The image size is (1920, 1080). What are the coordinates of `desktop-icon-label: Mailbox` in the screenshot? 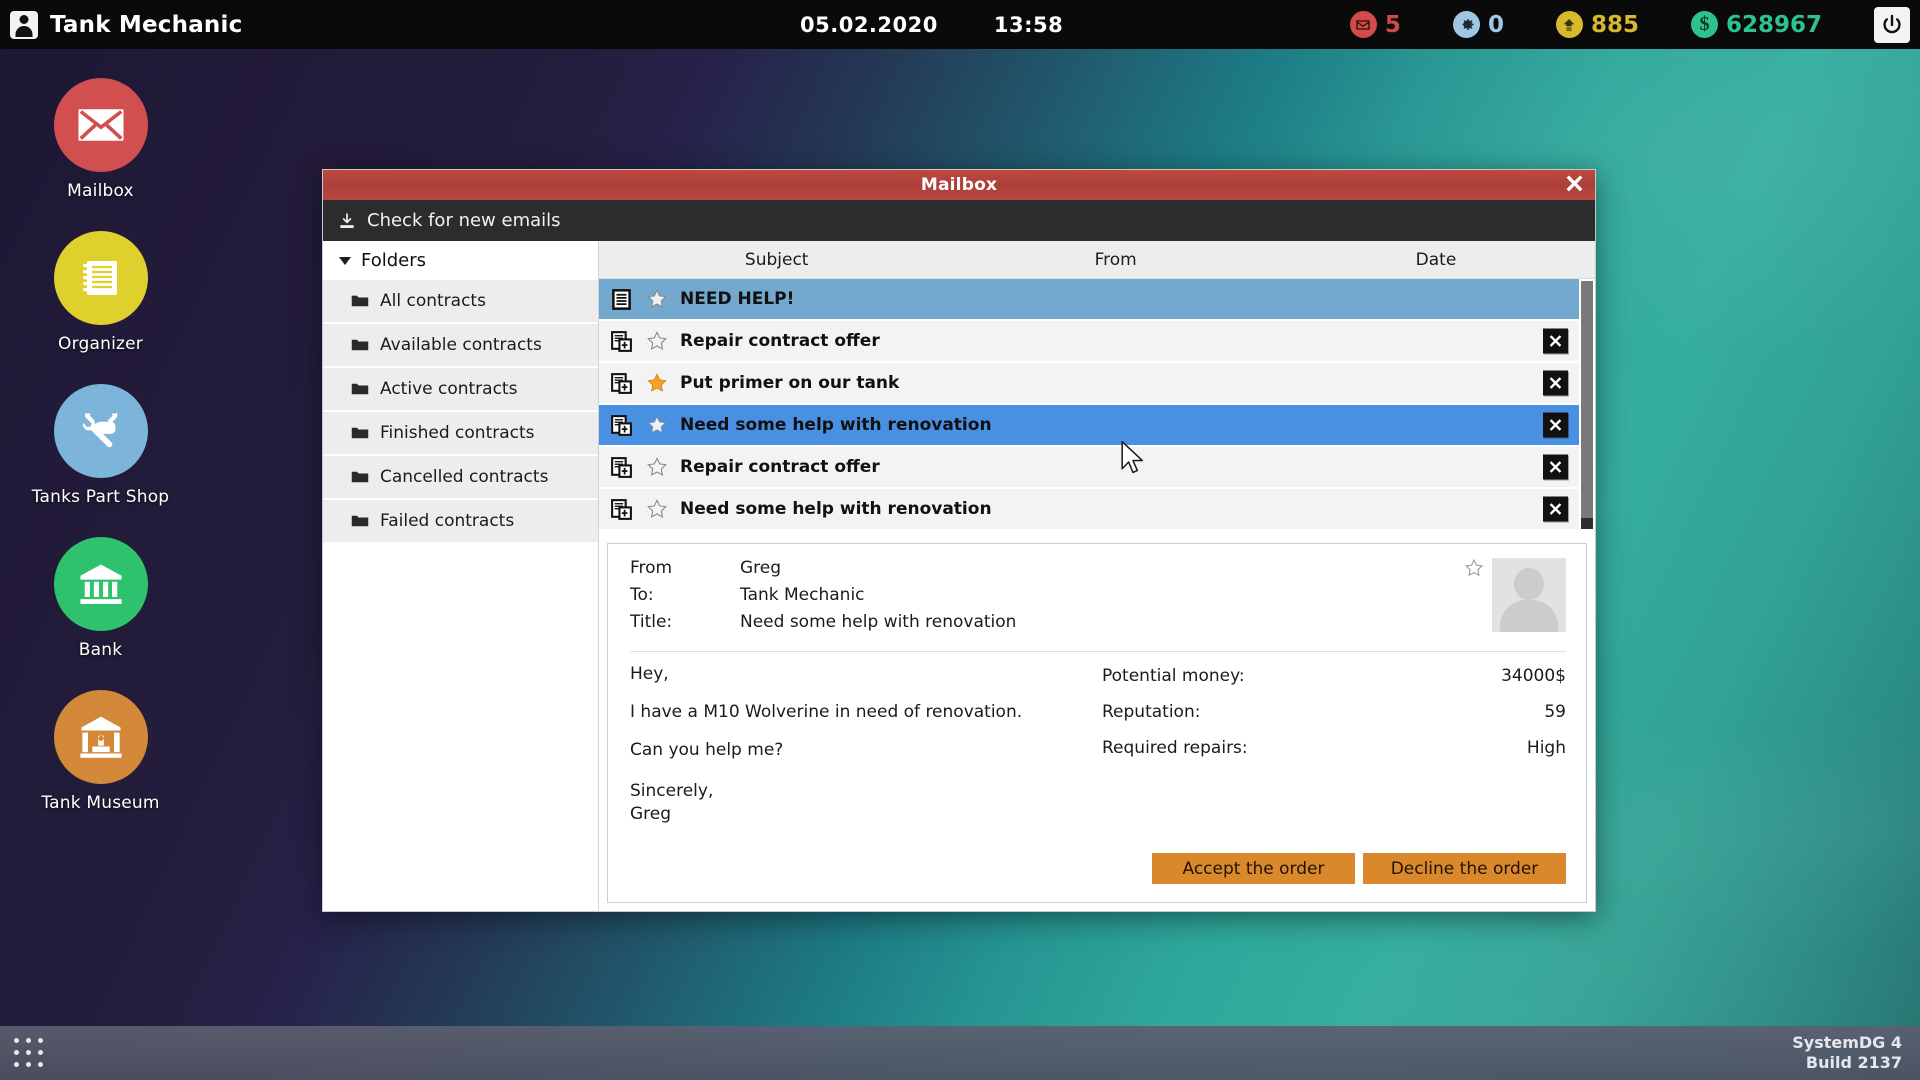 It's located at (100, 191).